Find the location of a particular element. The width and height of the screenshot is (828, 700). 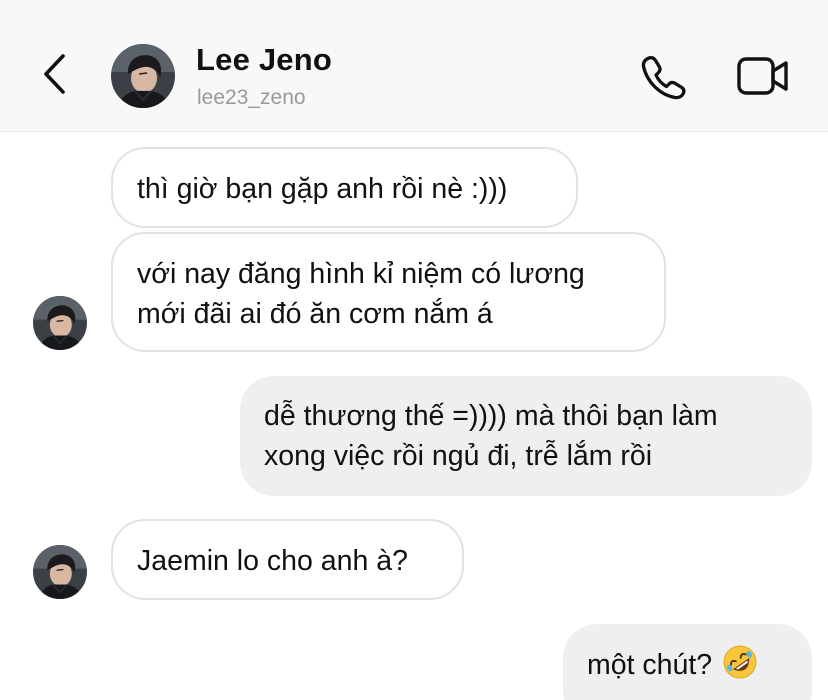

call-button is located at coordinates (664, 76).